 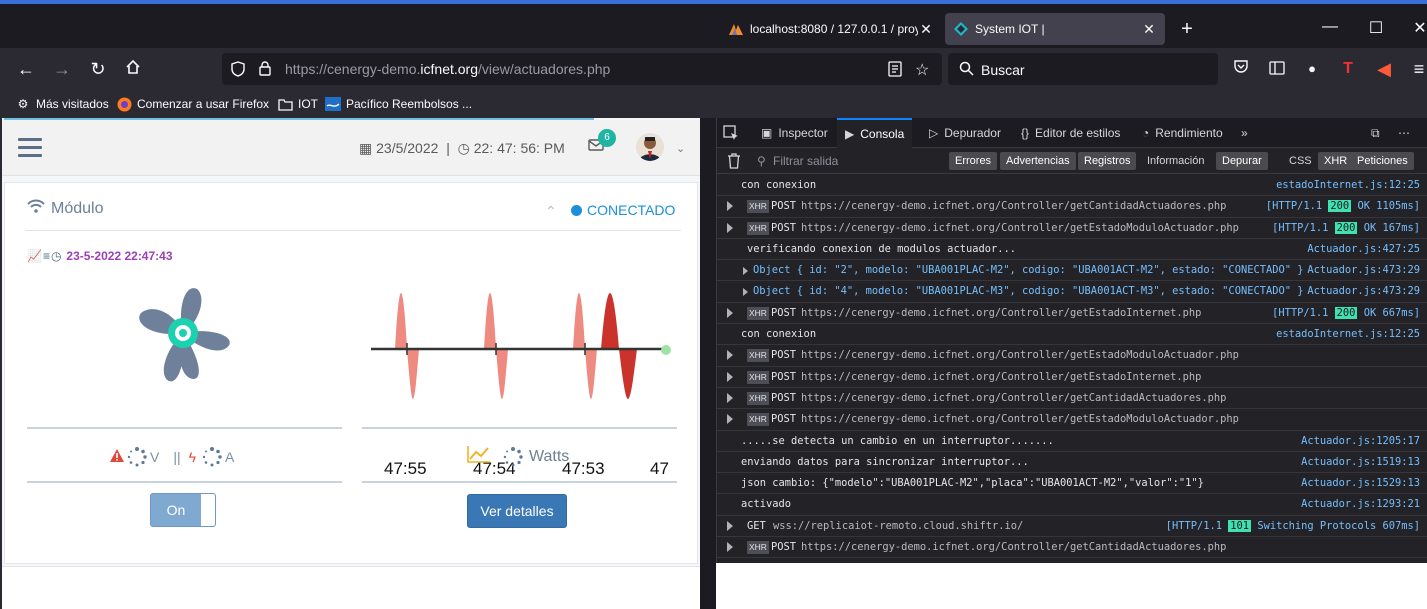 What do you see at coordinates (730, 397) in the screenshot?
I see `expand-arrow-icon` at bounding box center [730, 397].